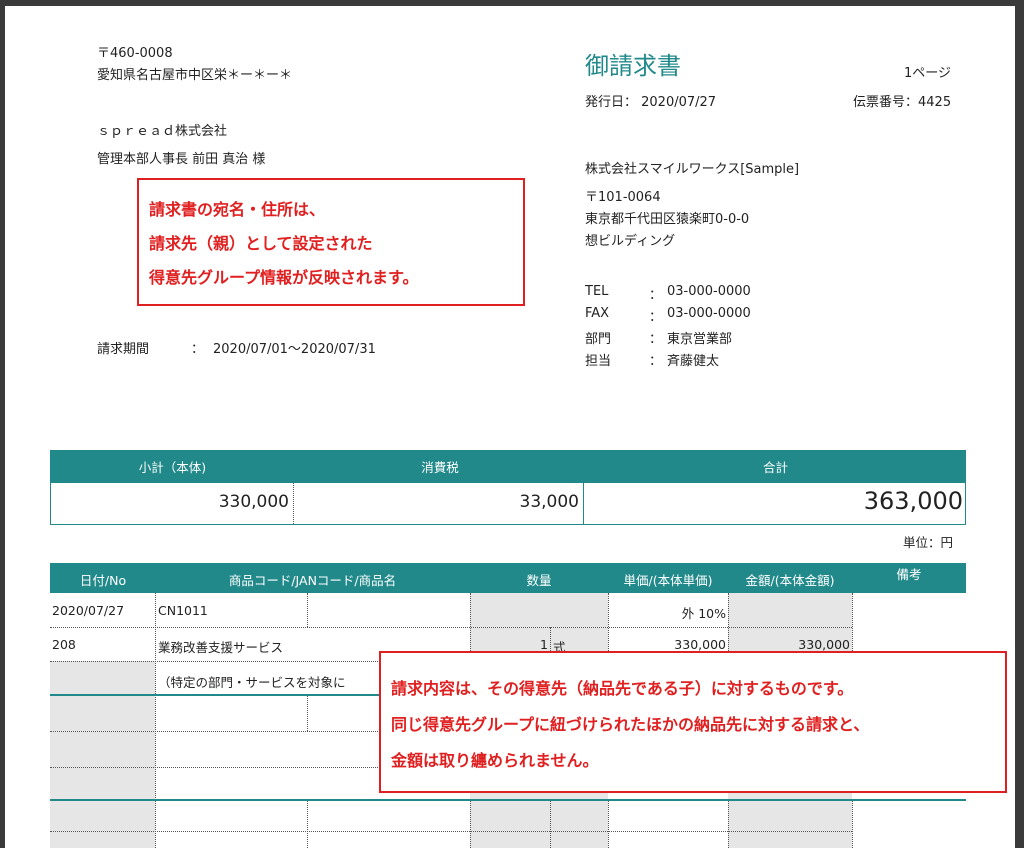 This screenshot has height=848, width=1024. I want to click on recipient-address: 愛知県名古屋市中区栄＊ー＊ー＊, so click(195, 75).